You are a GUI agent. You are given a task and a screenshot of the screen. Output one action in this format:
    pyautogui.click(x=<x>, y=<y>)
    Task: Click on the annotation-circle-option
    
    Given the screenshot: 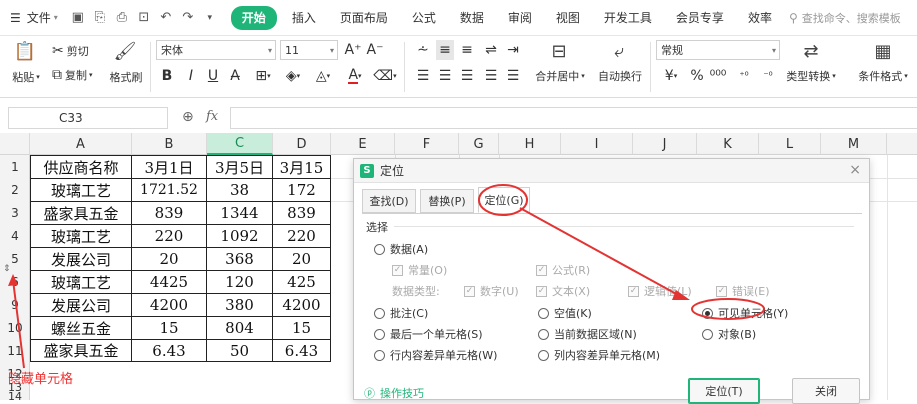 What is the action you would take?
    pyautogui.click(x=728, y=309)
    